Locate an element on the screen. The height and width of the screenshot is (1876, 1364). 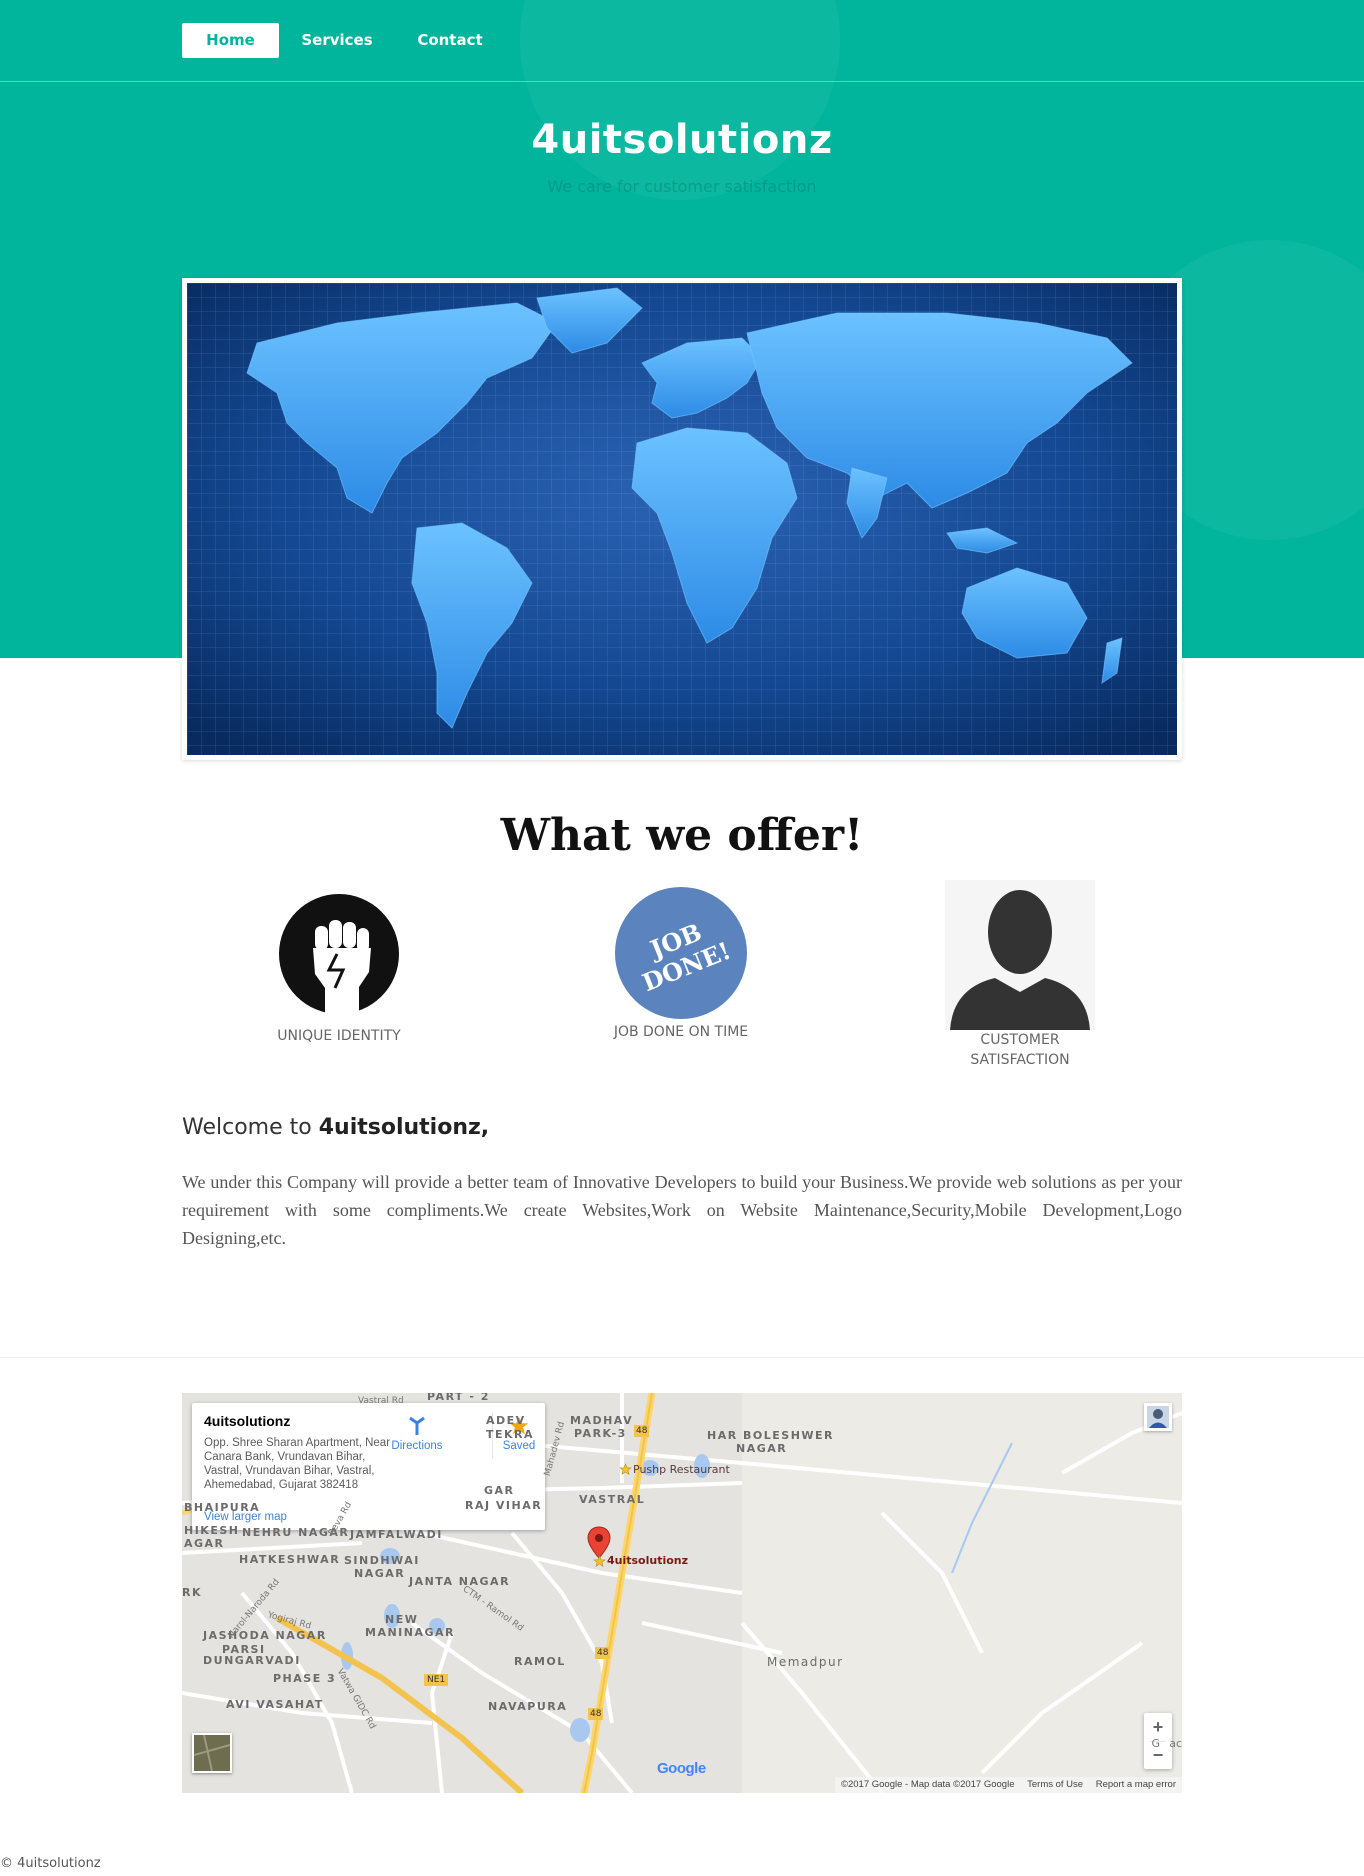
directions-label: Directions is located at coordinates (417, 1446).